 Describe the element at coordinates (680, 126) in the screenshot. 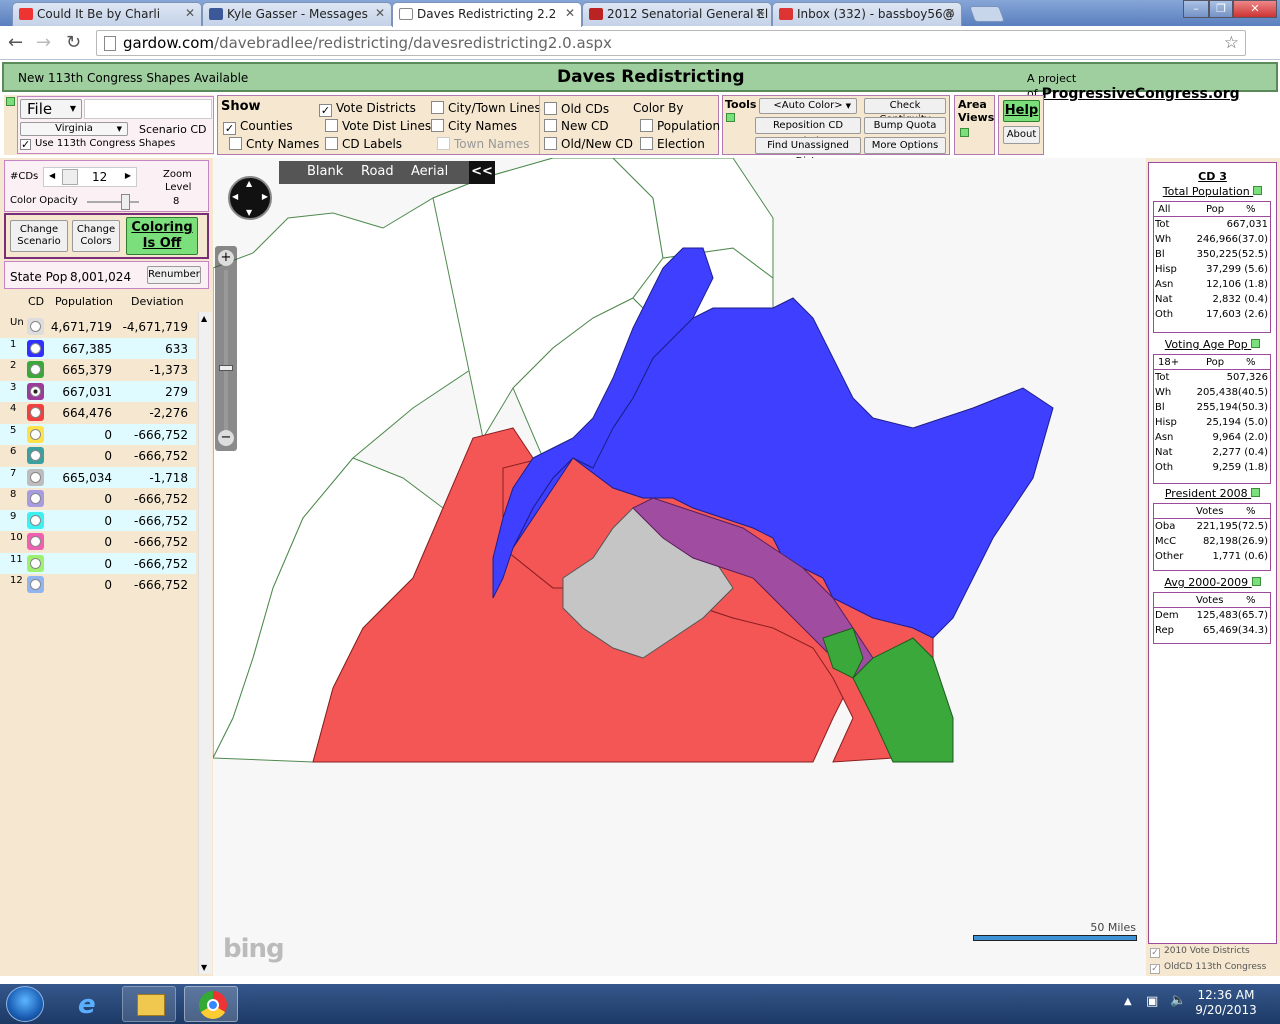

I see `population-checkbox: Population` at that location.